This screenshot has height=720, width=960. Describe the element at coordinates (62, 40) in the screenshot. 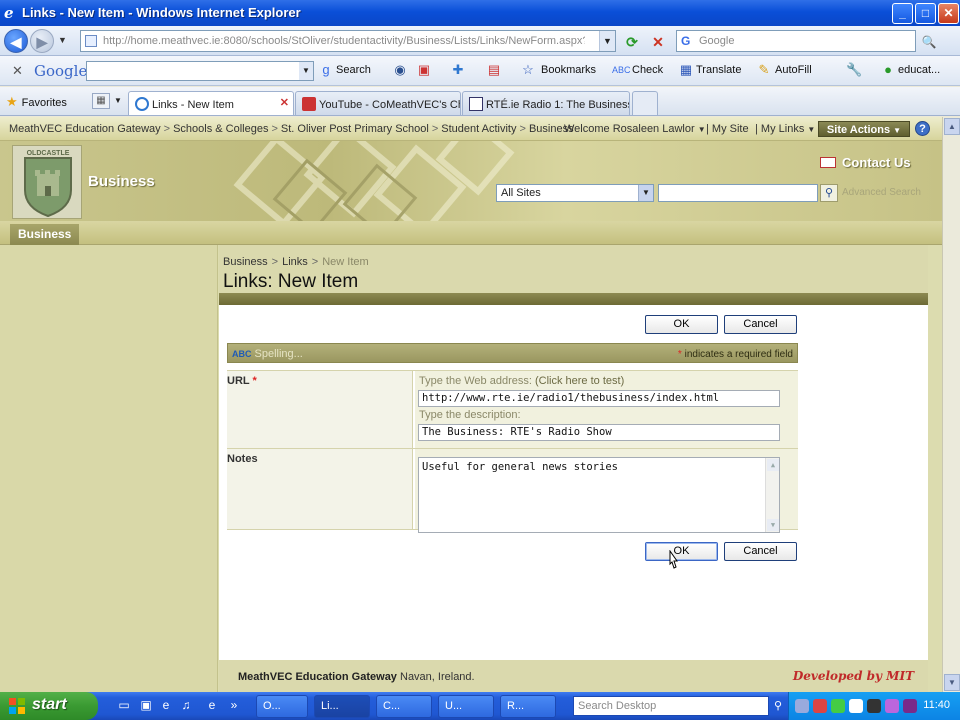

I see `history-dropdown-icon: ▼` at that location.